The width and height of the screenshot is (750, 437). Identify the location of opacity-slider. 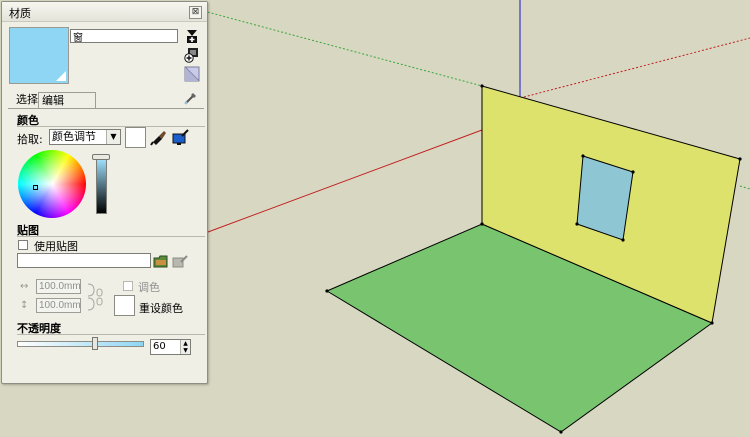
(80, 344).